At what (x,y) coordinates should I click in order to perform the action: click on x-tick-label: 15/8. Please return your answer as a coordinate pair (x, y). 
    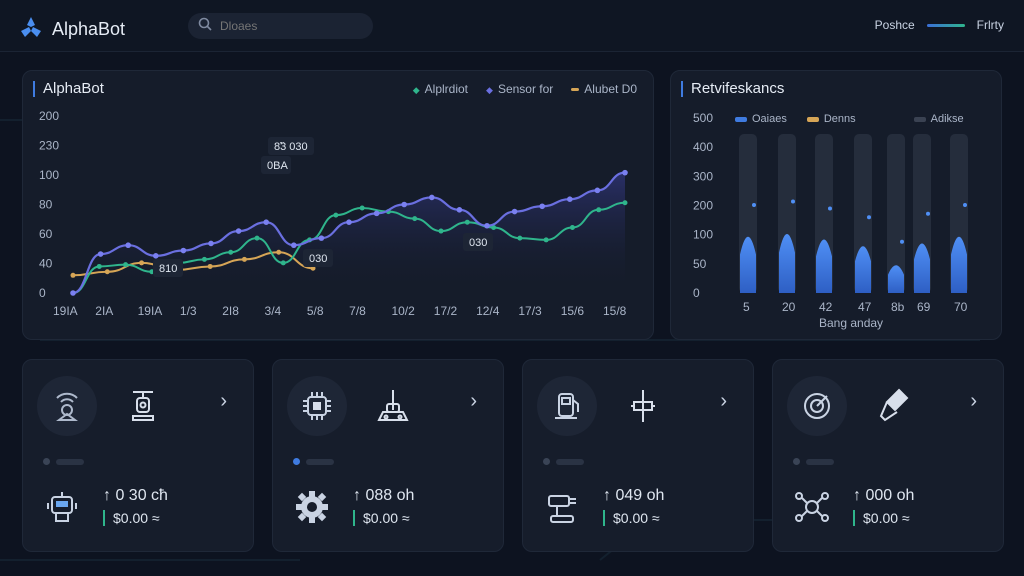
    Looking at the image, I should click on (615, 311).